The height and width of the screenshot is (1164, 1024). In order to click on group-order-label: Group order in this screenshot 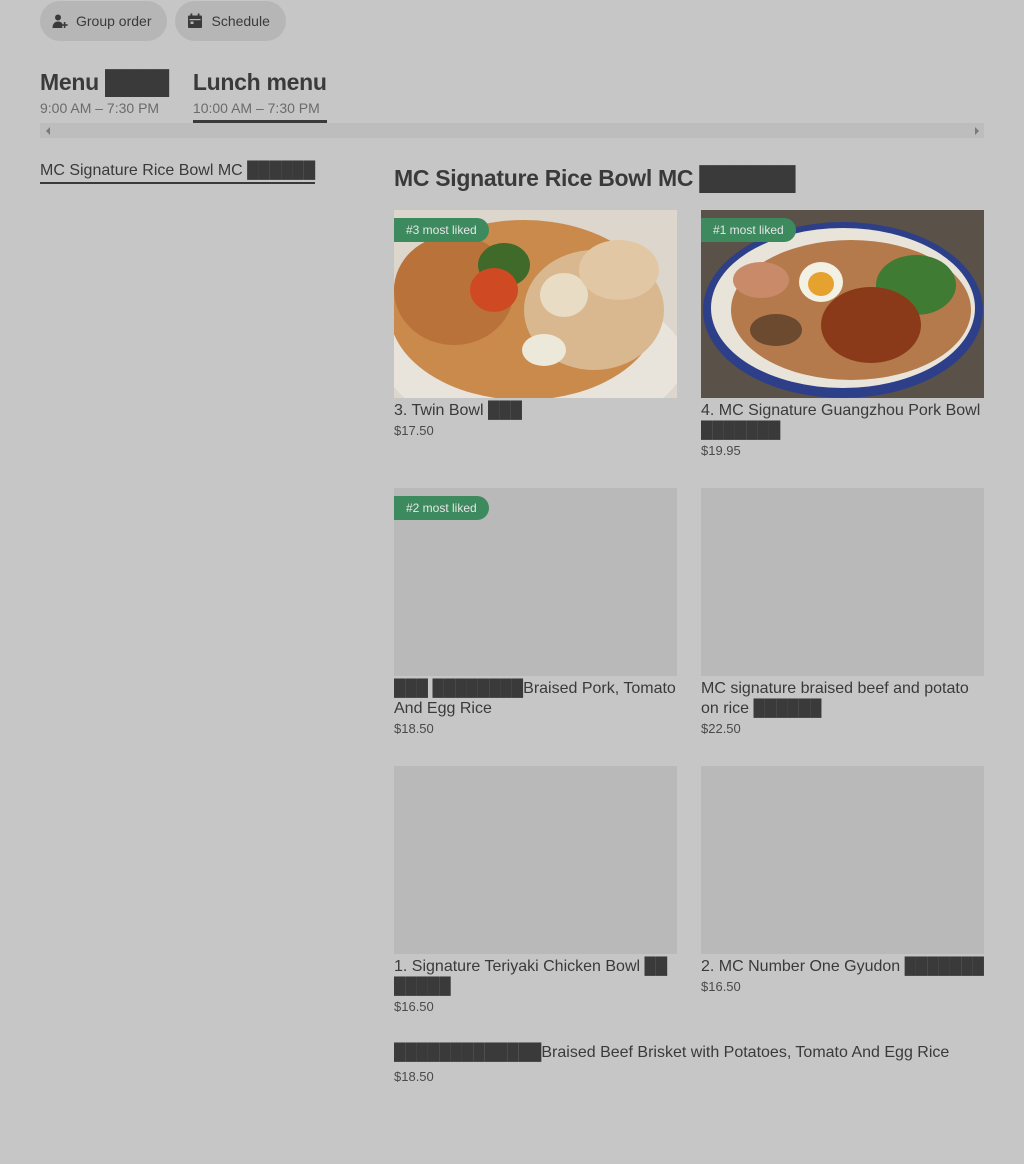, I will do `click(114, 21)`.